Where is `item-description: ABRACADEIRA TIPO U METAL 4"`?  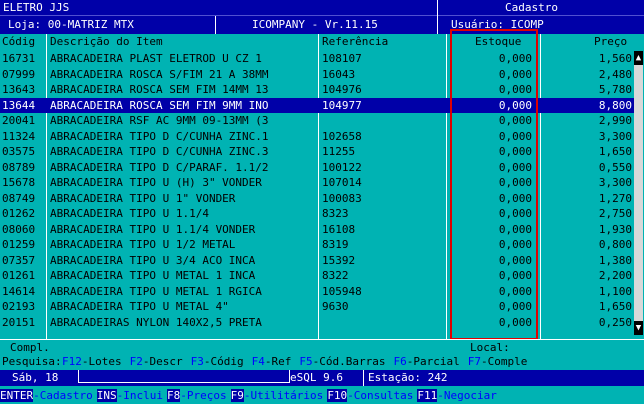 item-description: ABRACADEIRA TIPO U METAL 4" is located at coordinates (139, 306).